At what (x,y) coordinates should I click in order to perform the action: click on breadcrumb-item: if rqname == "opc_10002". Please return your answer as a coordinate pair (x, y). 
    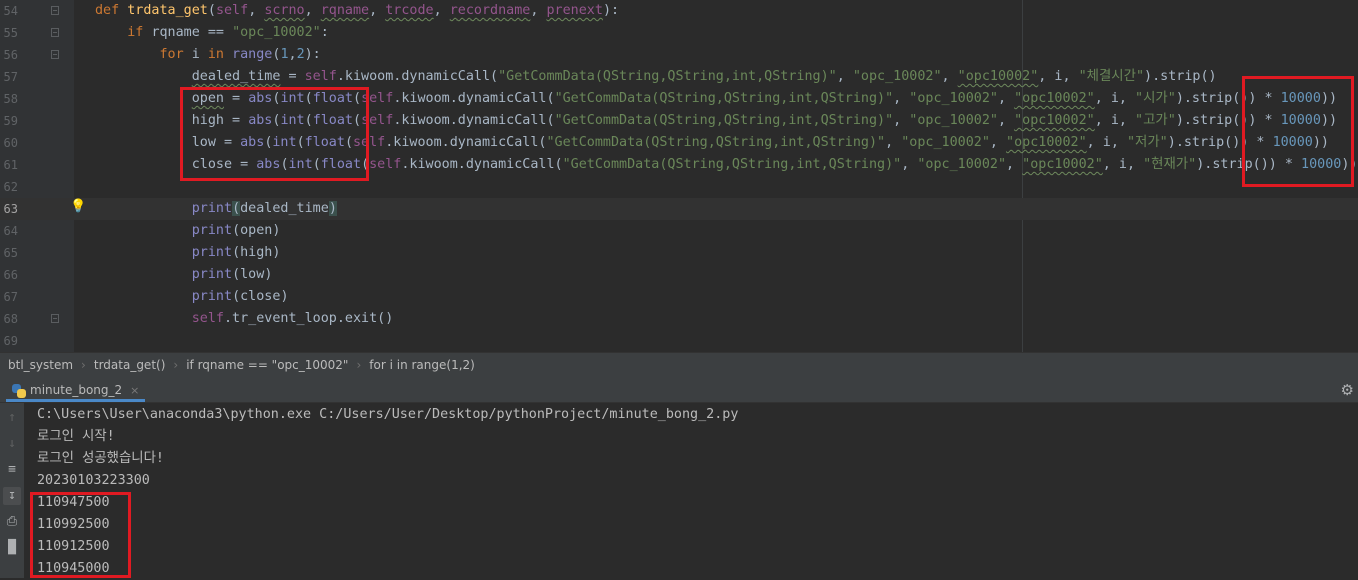
    Looking at the image, I should click on (267, 365).